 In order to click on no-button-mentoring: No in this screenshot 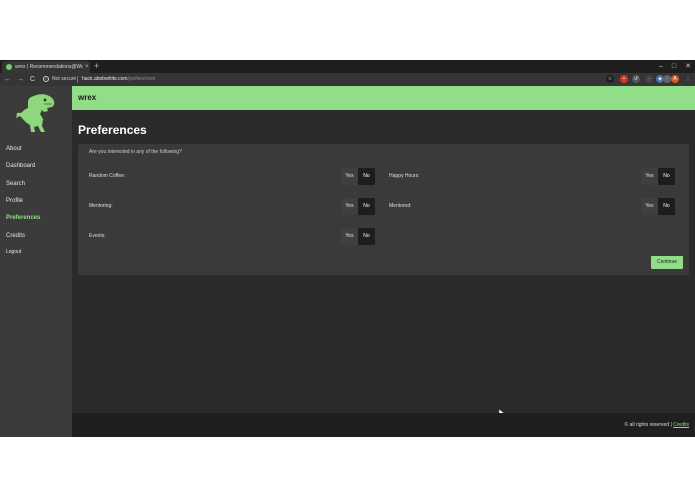, I will do `click(366, 206)`.